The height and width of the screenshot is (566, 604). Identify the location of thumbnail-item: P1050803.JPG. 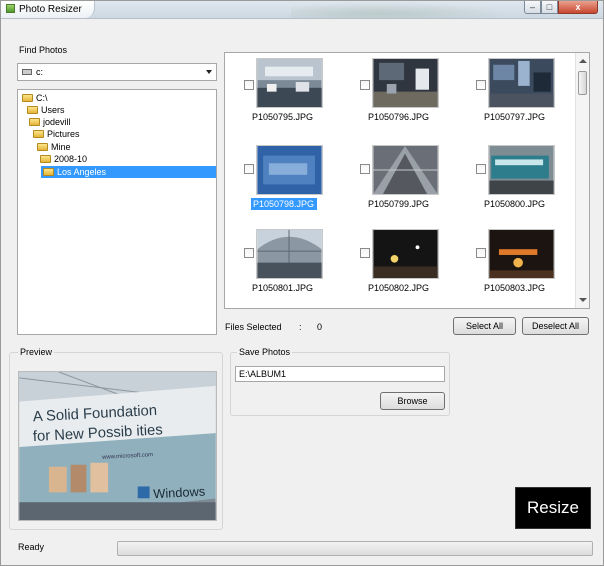
(515, 266).